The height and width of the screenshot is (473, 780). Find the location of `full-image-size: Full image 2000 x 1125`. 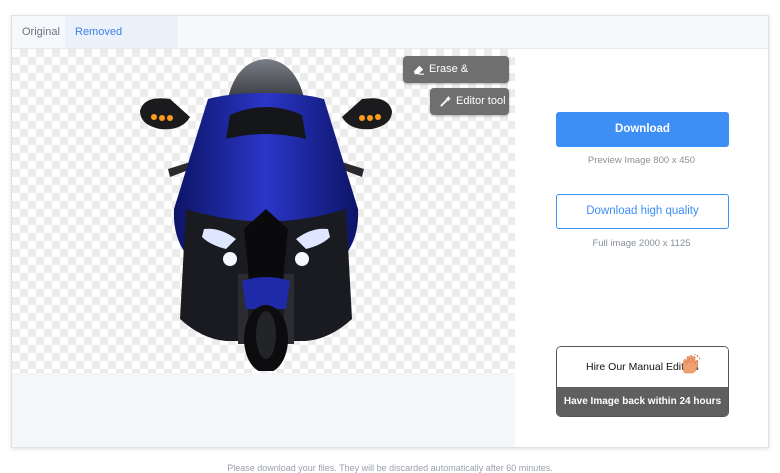

full-image-size: Full image 2000 x 1125 is located at coordinates (641, 243).